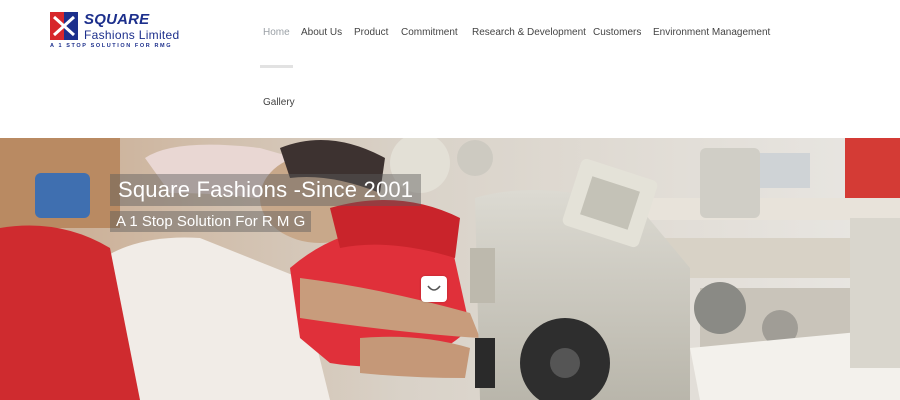  I want to click on nav-item-environment-management: Environment Management, so click(711, 32).